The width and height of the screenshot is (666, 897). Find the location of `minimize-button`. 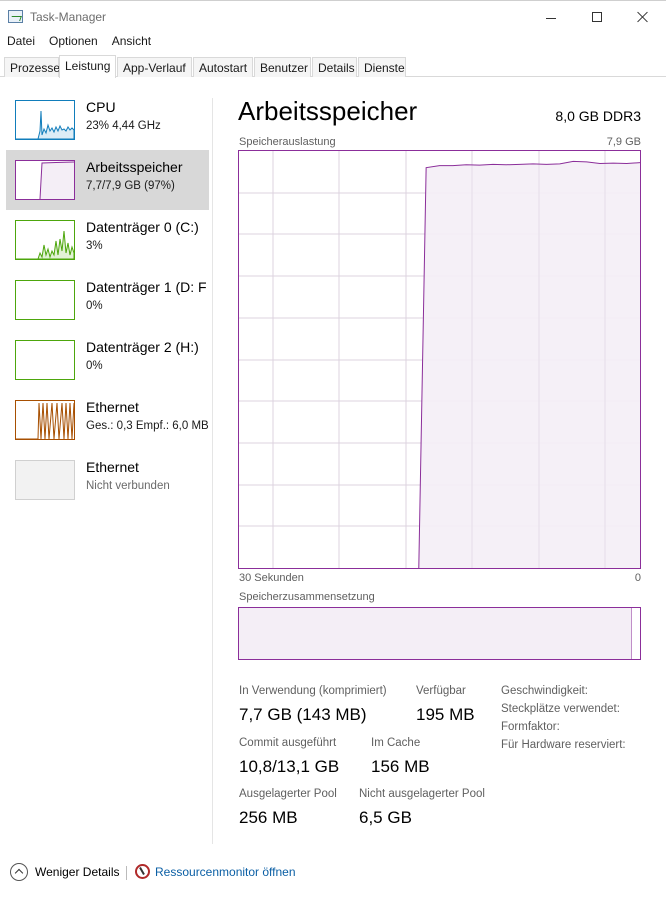

minimize-button is located at coordinates (551, 17).